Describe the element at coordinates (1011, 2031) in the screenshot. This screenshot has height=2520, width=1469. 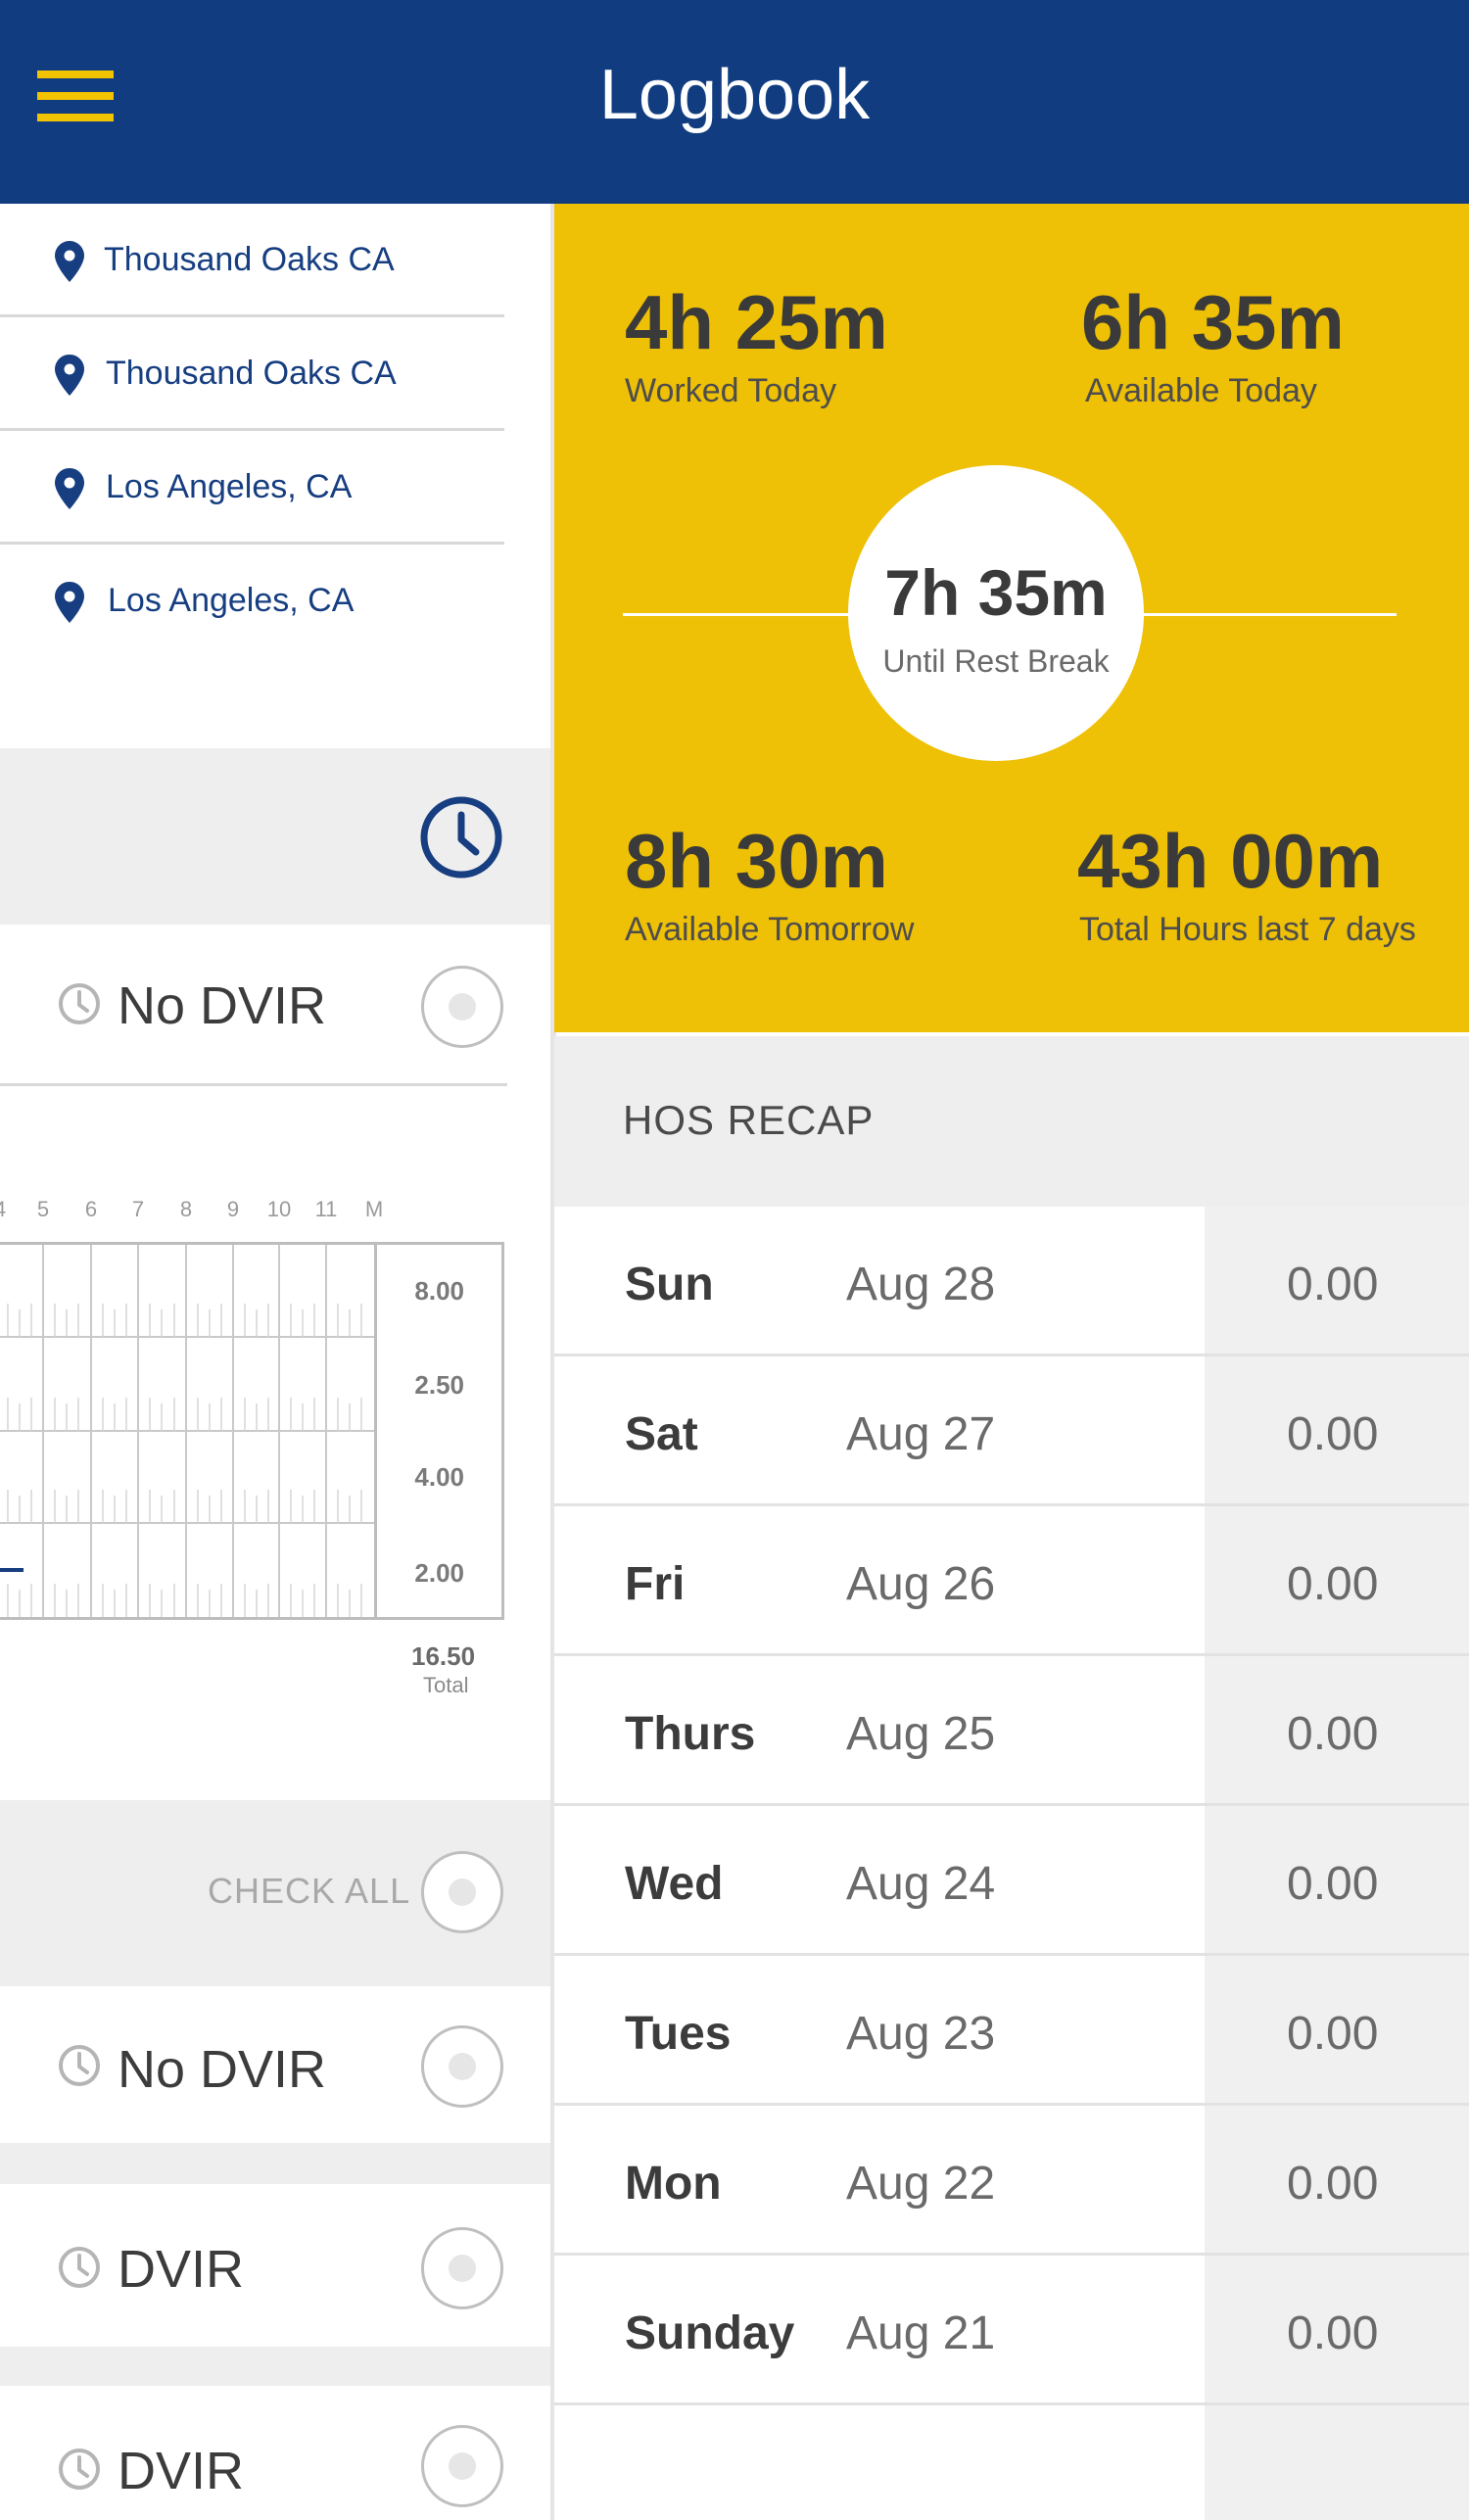
I see `recap-row: Tues Aug 23 0.00` at that location.